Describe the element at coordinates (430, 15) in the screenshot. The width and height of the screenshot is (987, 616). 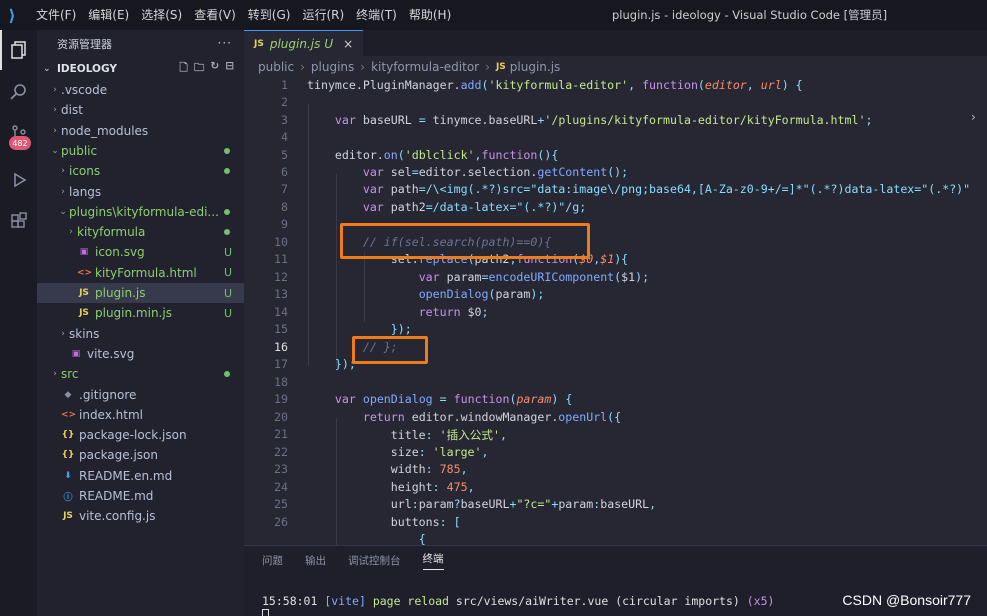
I see `menu-help: 帮助(H)` at that location.